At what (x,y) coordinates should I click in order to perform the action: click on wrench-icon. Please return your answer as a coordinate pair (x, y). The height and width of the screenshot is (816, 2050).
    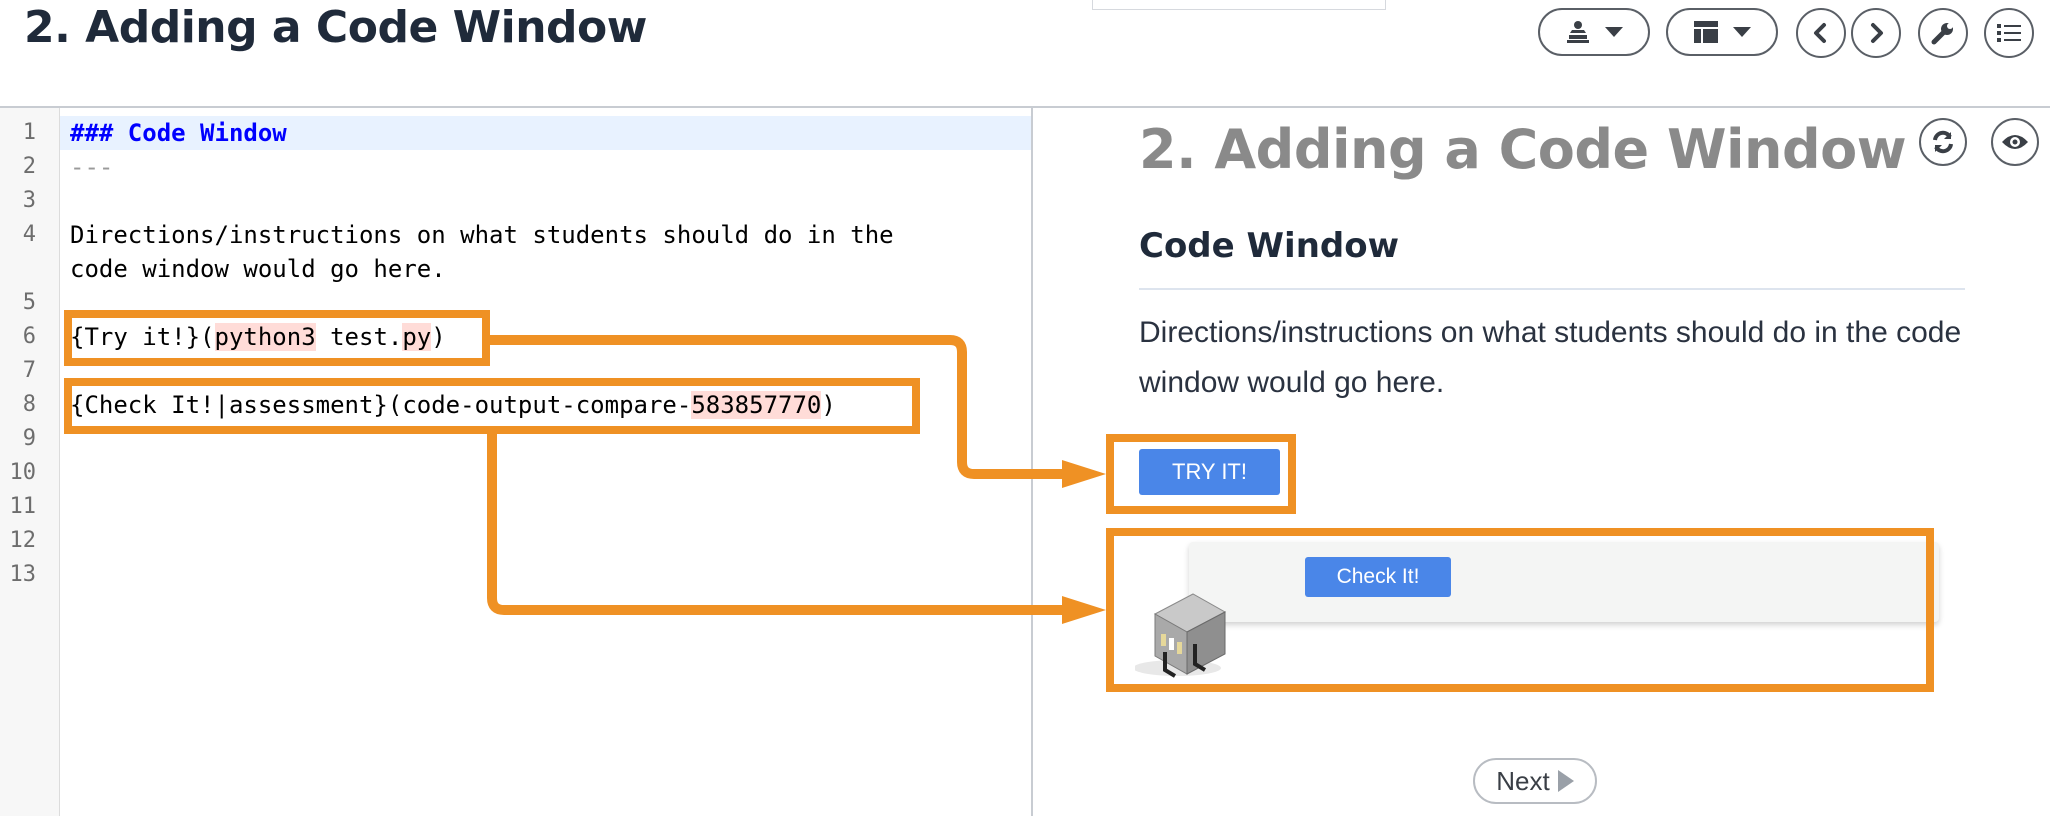
    Looking at the image, I should click on (1942, 34).